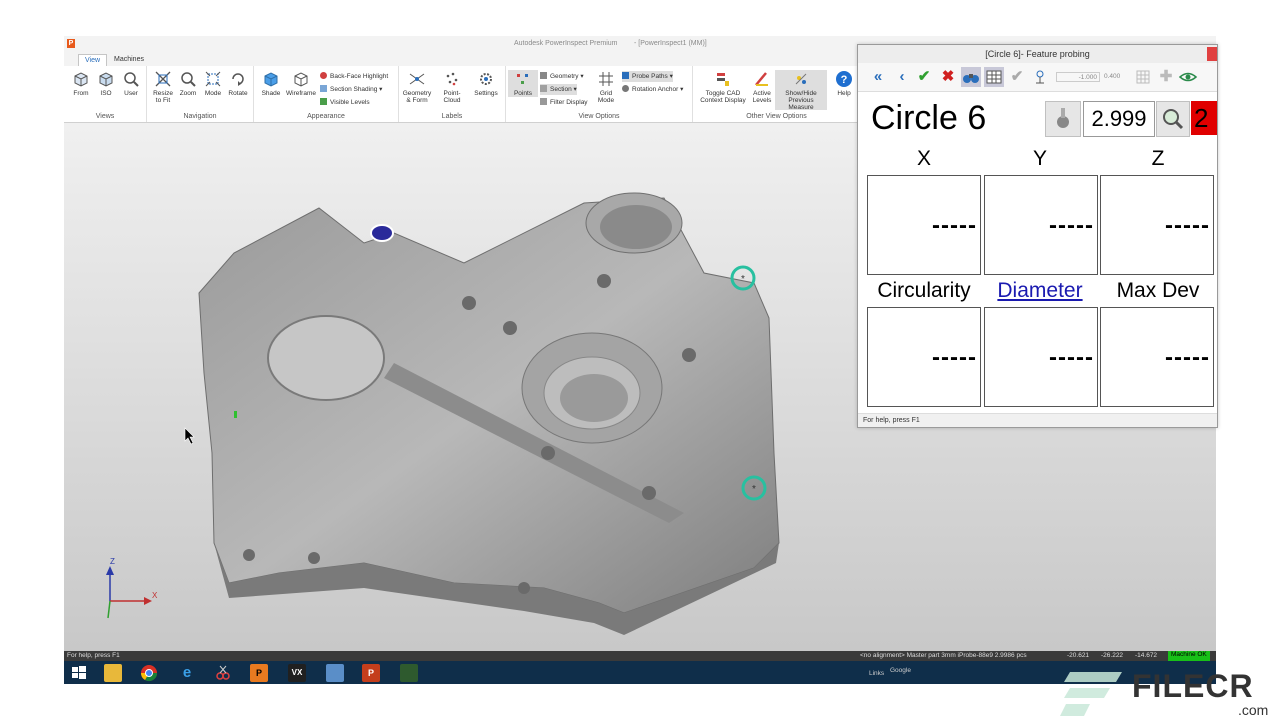  Describe the element at coordinates (924, 77) in the screenshot. I see `accept-check-icon: ✔` at that location.